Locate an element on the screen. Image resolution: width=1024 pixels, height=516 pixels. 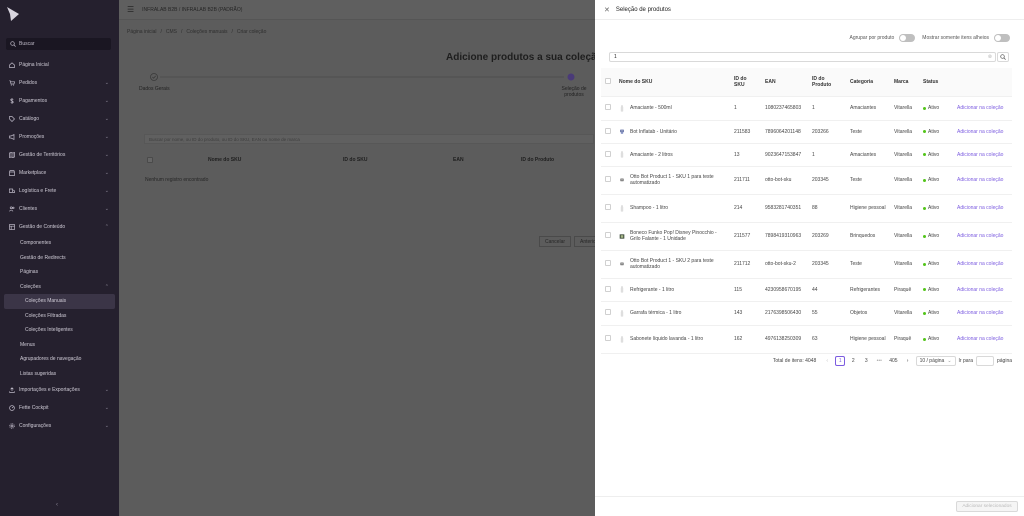
sidebar-subitem-listas-sugeridas: Listas sugeridas is located at coordinates (59, 374).